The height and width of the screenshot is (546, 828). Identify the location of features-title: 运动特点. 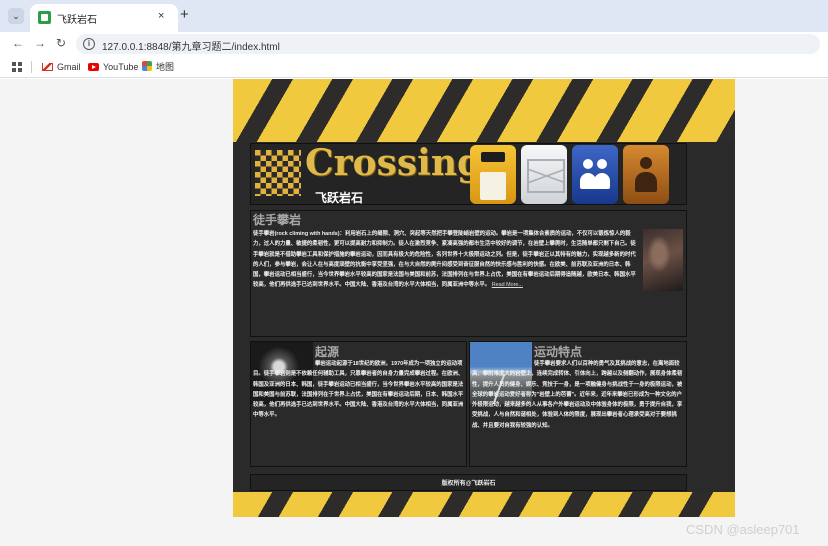
(558, 352).